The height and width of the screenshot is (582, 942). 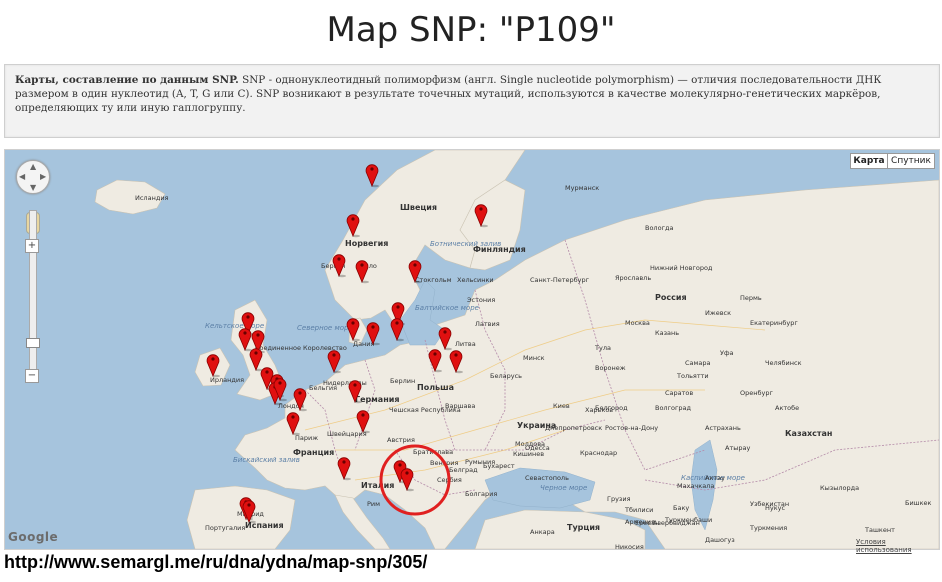 What do you see at coordinates (633, 278) in the screenshot?
I see `map-label: Ярославль` at bounding box center [633, 278].